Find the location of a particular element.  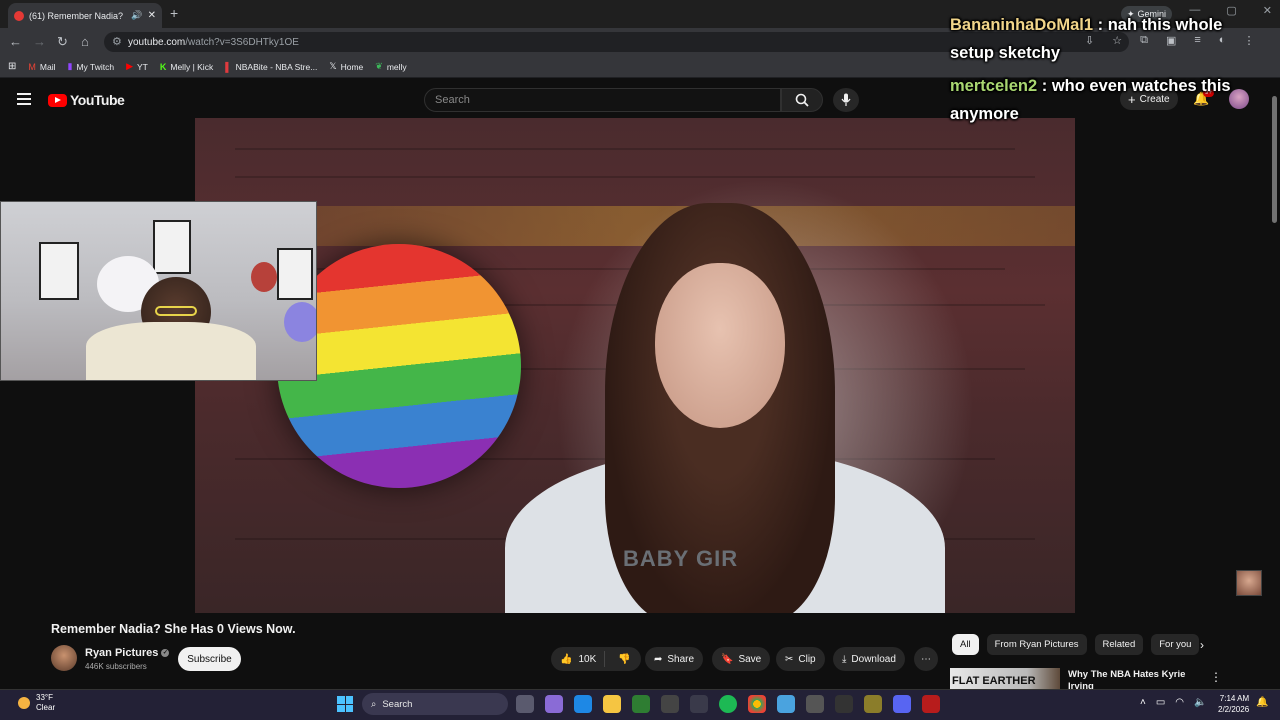

channel-avatar is located at coordinates (64, 658).